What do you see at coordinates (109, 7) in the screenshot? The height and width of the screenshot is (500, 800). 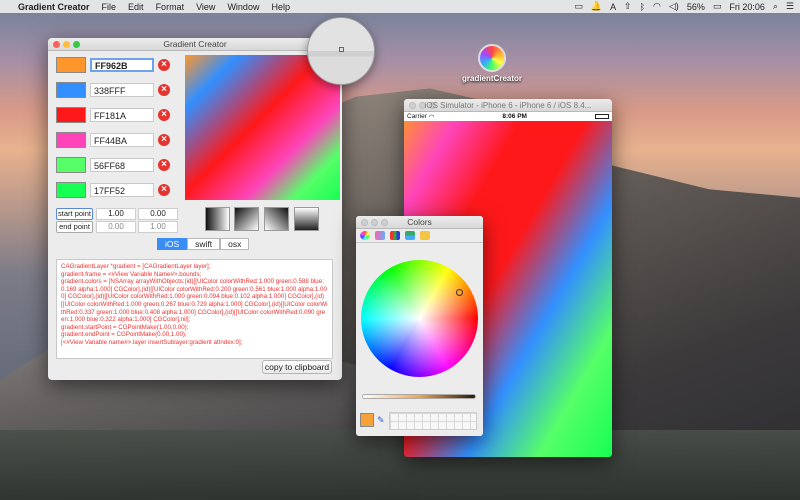 I see `menu-file: File` at bounding box center [109, 7].